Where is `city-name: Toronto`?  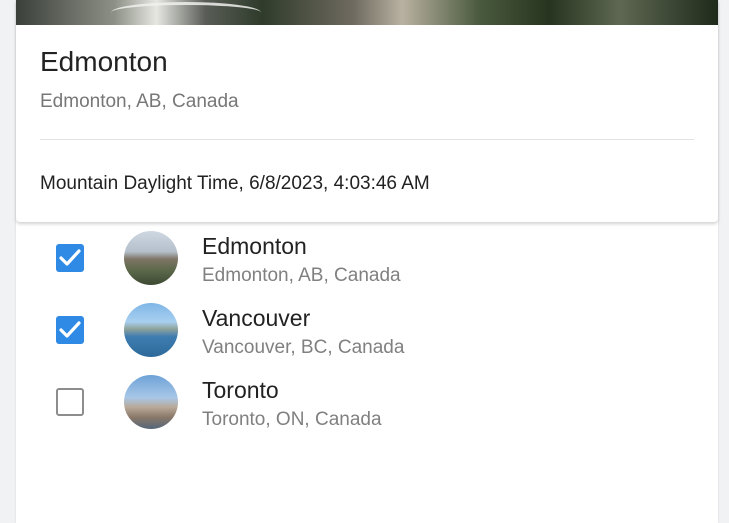
city-name: Toronto is located at coordinates (240, 390).